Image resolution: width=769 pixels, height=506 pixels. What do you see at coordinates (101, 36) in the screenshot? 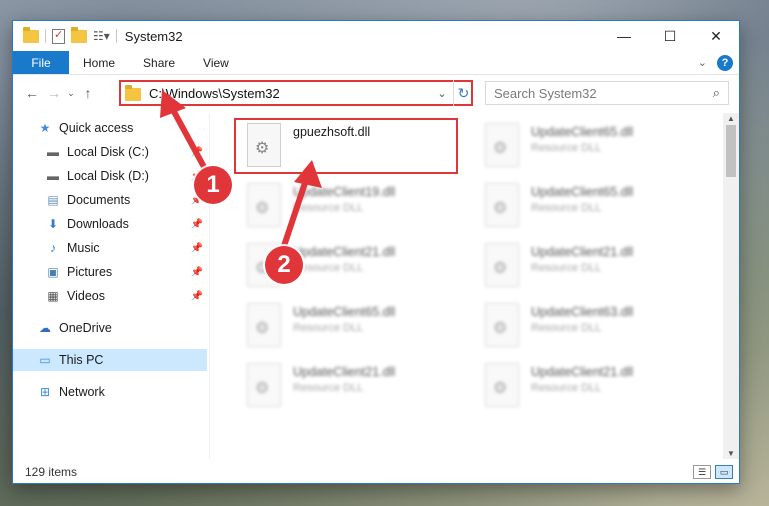
I see `customize-qat-icon: ☷▾` at bounding box center [101, 36].